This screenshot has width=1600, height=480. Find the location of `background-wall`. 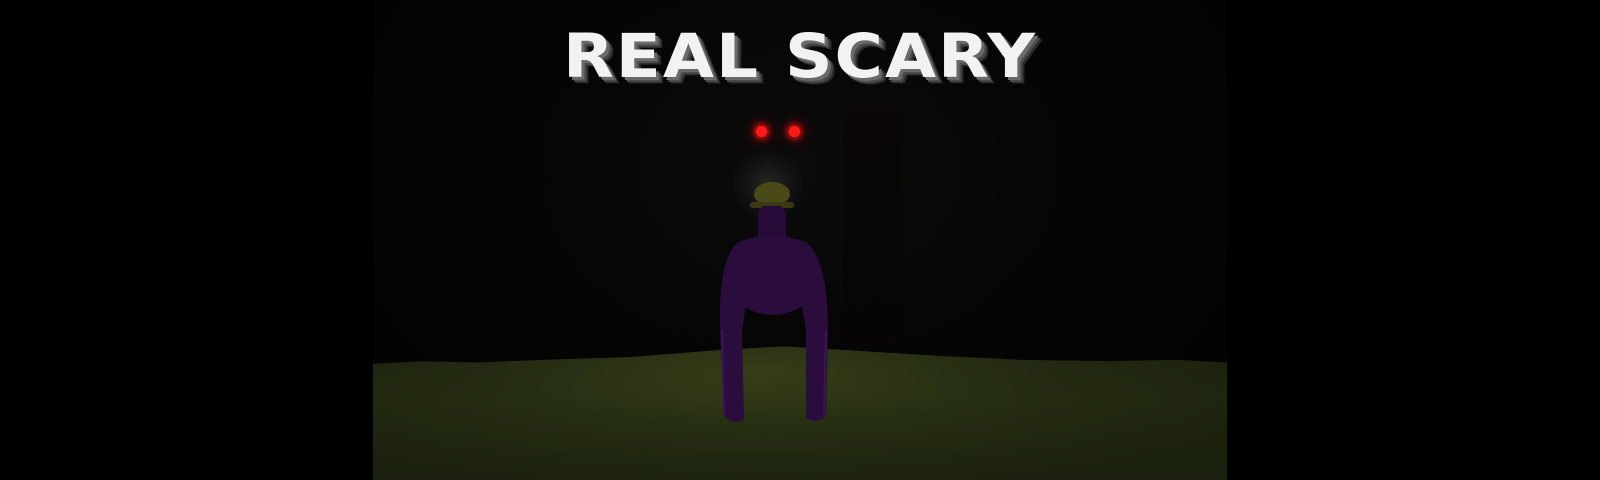

background-wall is located at coordinates (873, 225).